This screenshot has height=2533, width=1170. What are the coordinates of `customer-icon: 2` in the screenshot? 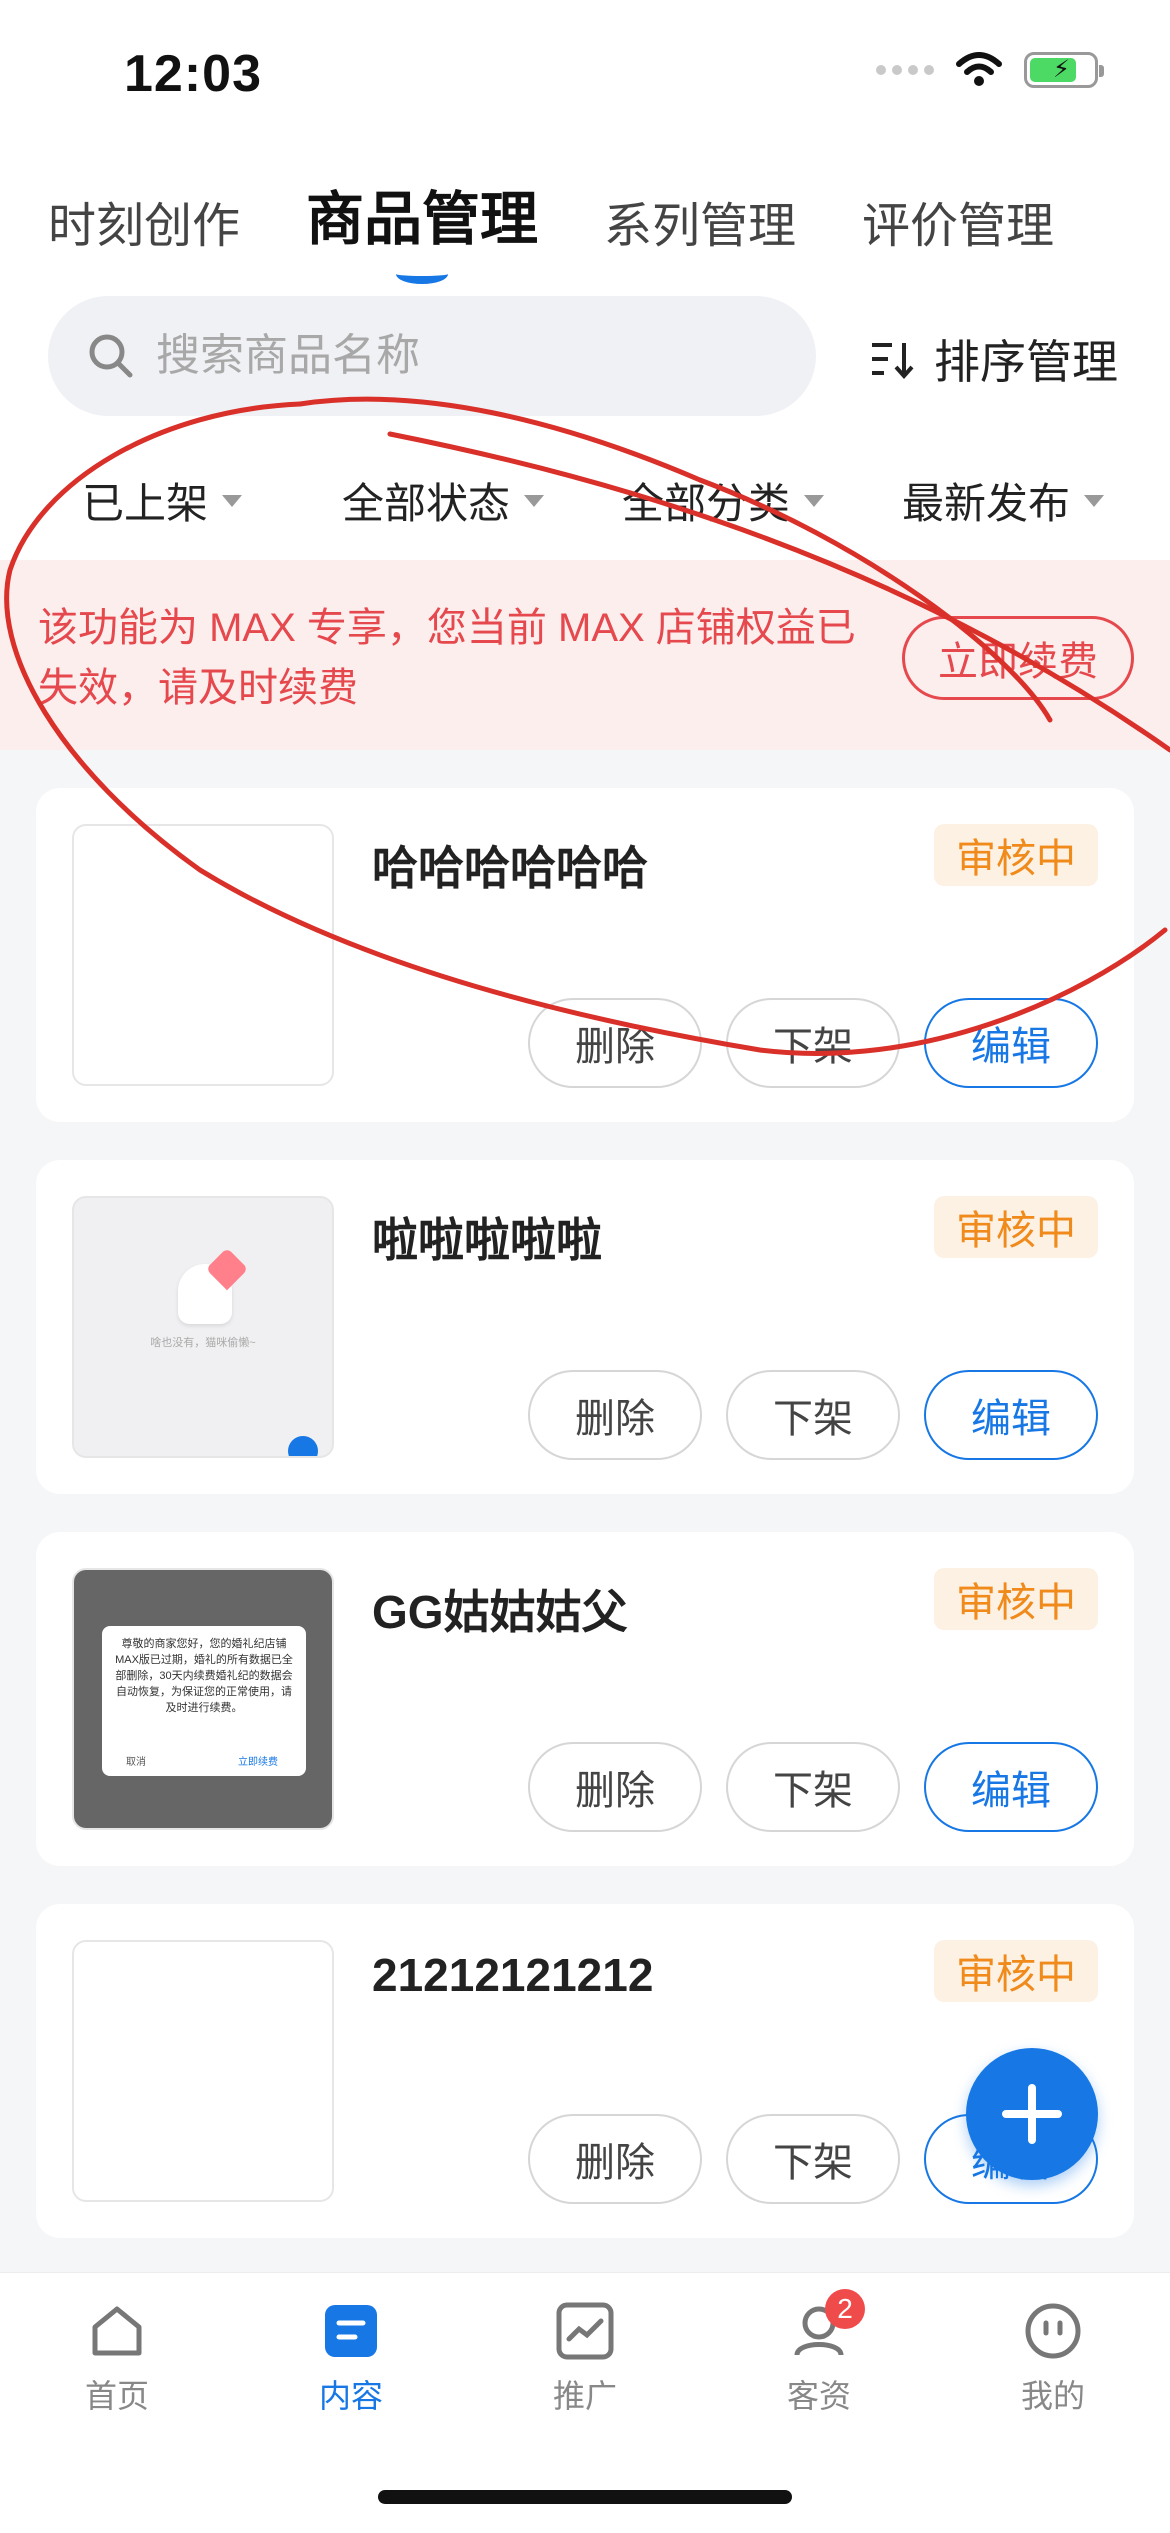 It's located at (827, 2325).